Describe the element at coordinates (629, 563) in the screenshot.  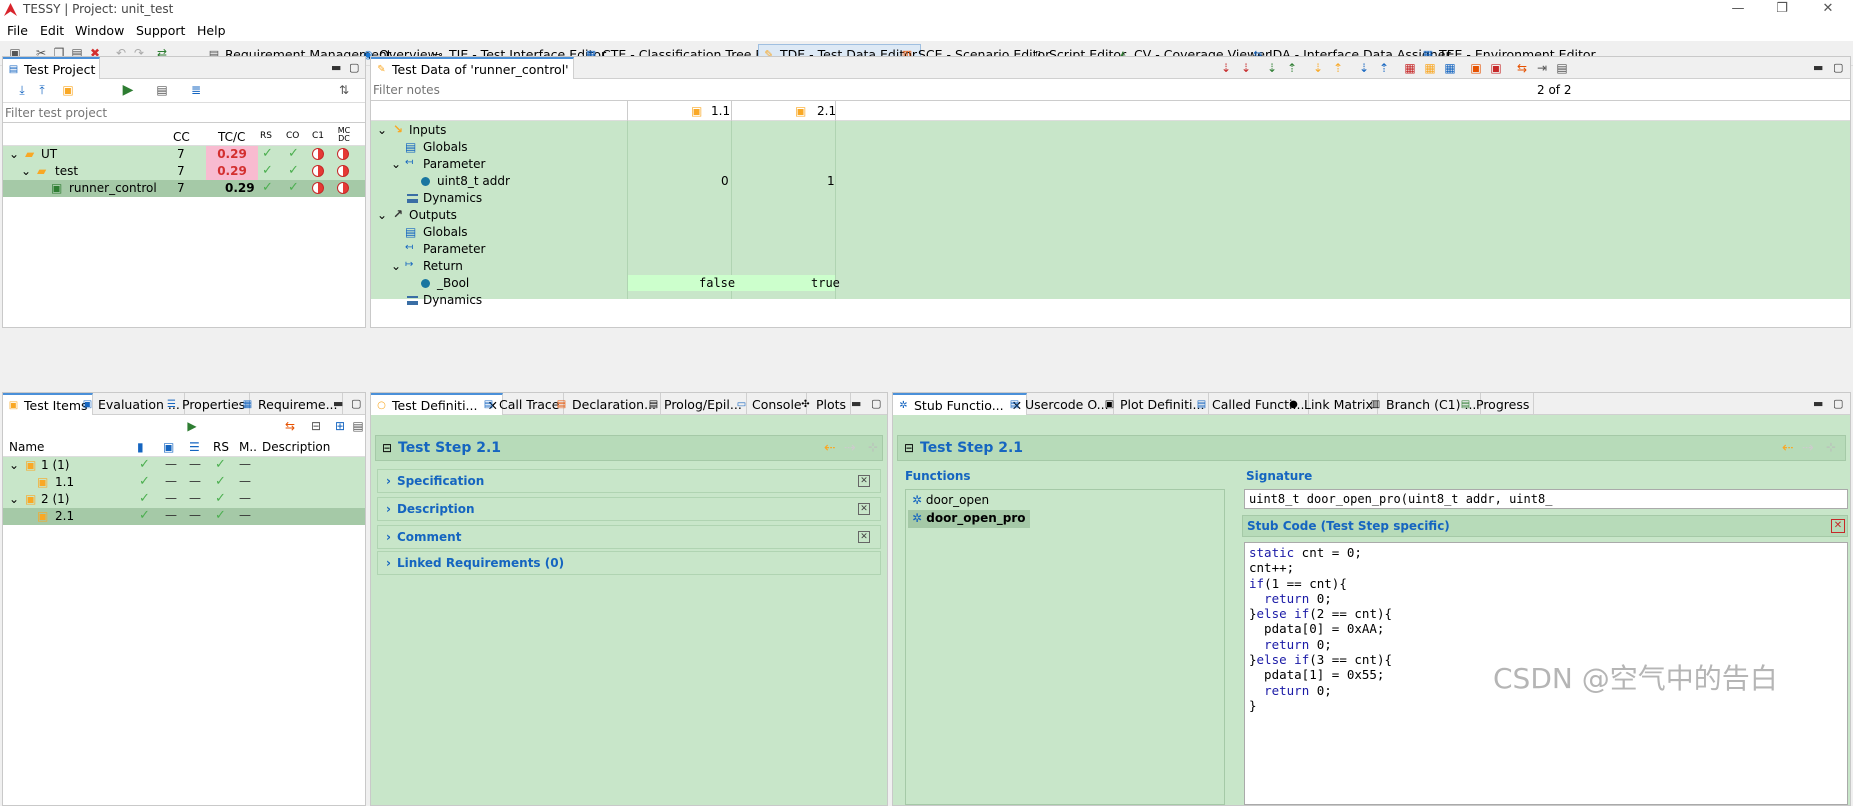
I see `section-linked-requirements: › Linked Requirements (0)` at that location.